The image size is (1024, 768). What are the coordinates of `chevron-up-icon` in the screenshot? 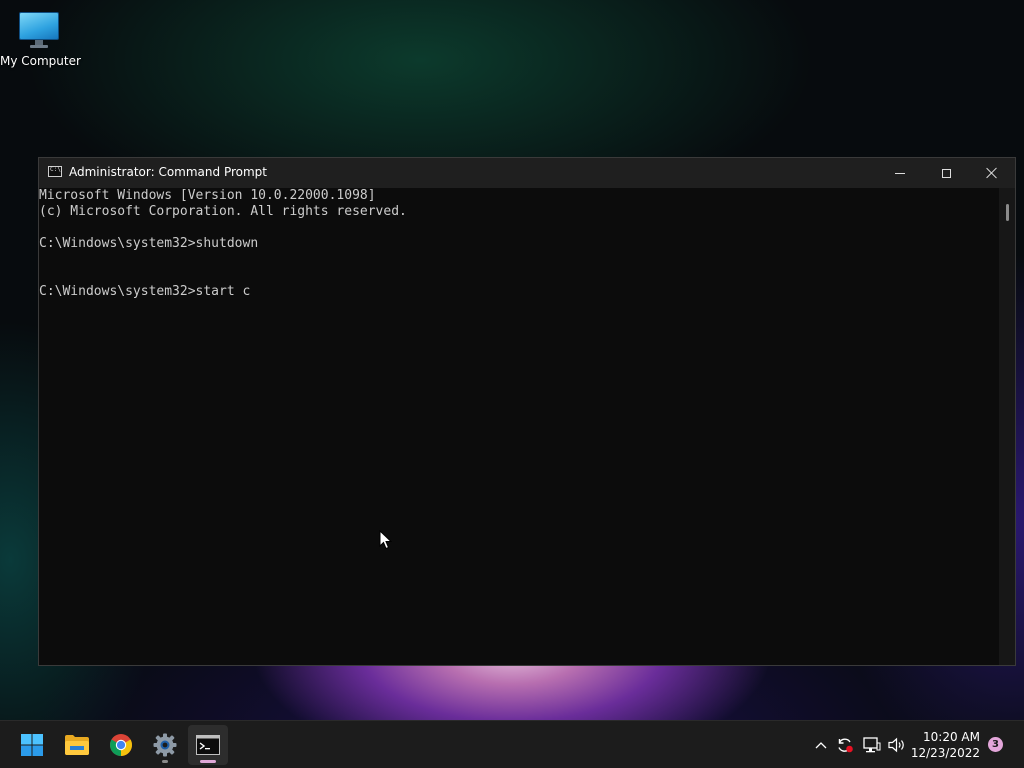 It's located at (821, 745).